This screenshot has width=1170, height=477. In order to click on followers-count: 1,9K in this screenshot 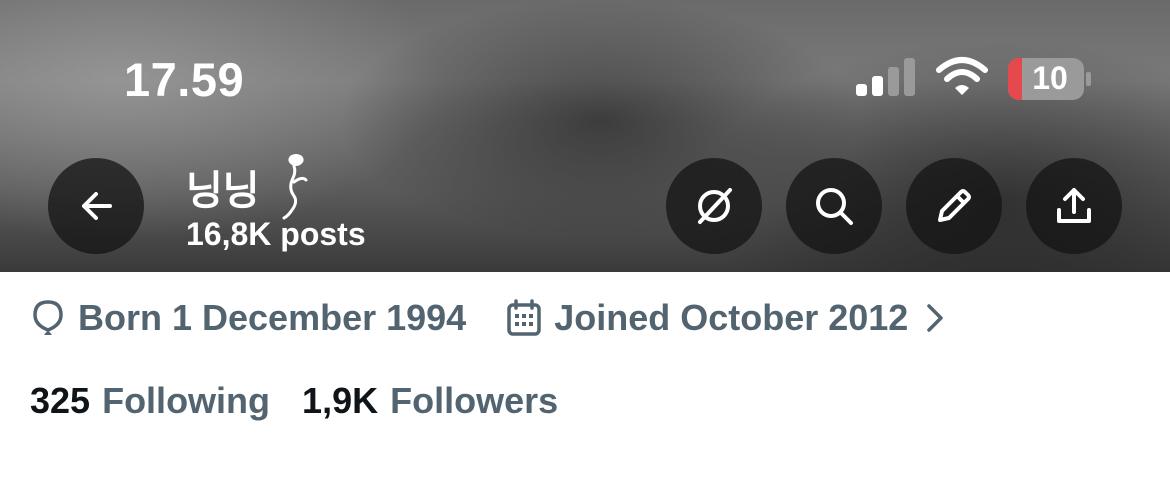, I will do `click(340, 401)`.